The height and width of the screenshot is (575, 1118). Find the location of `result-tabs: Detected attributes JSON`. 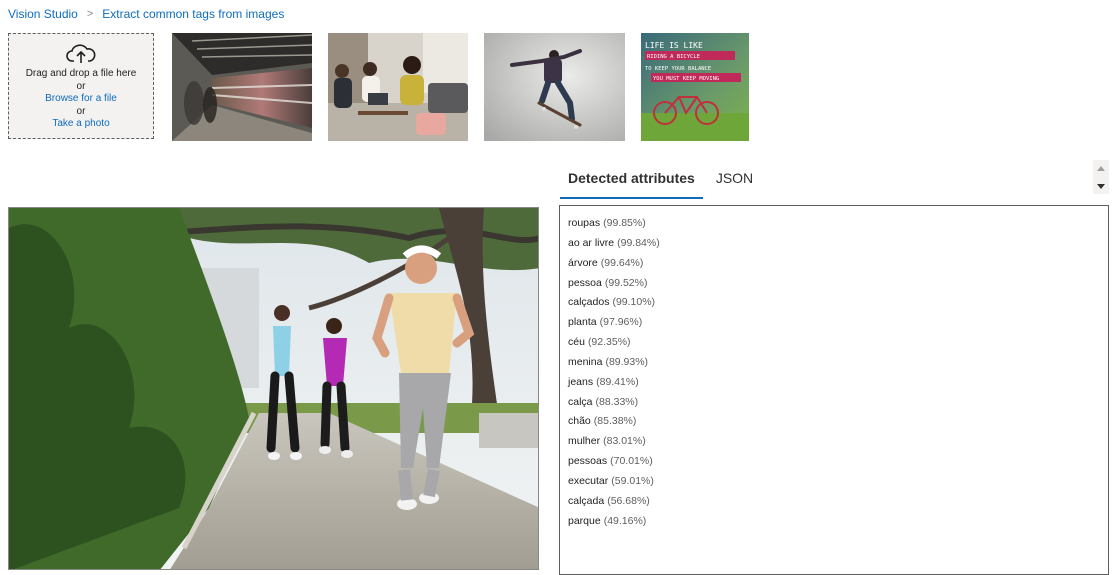

result-tabs: Detected attributes JSON is located at coordinates (660, 179).